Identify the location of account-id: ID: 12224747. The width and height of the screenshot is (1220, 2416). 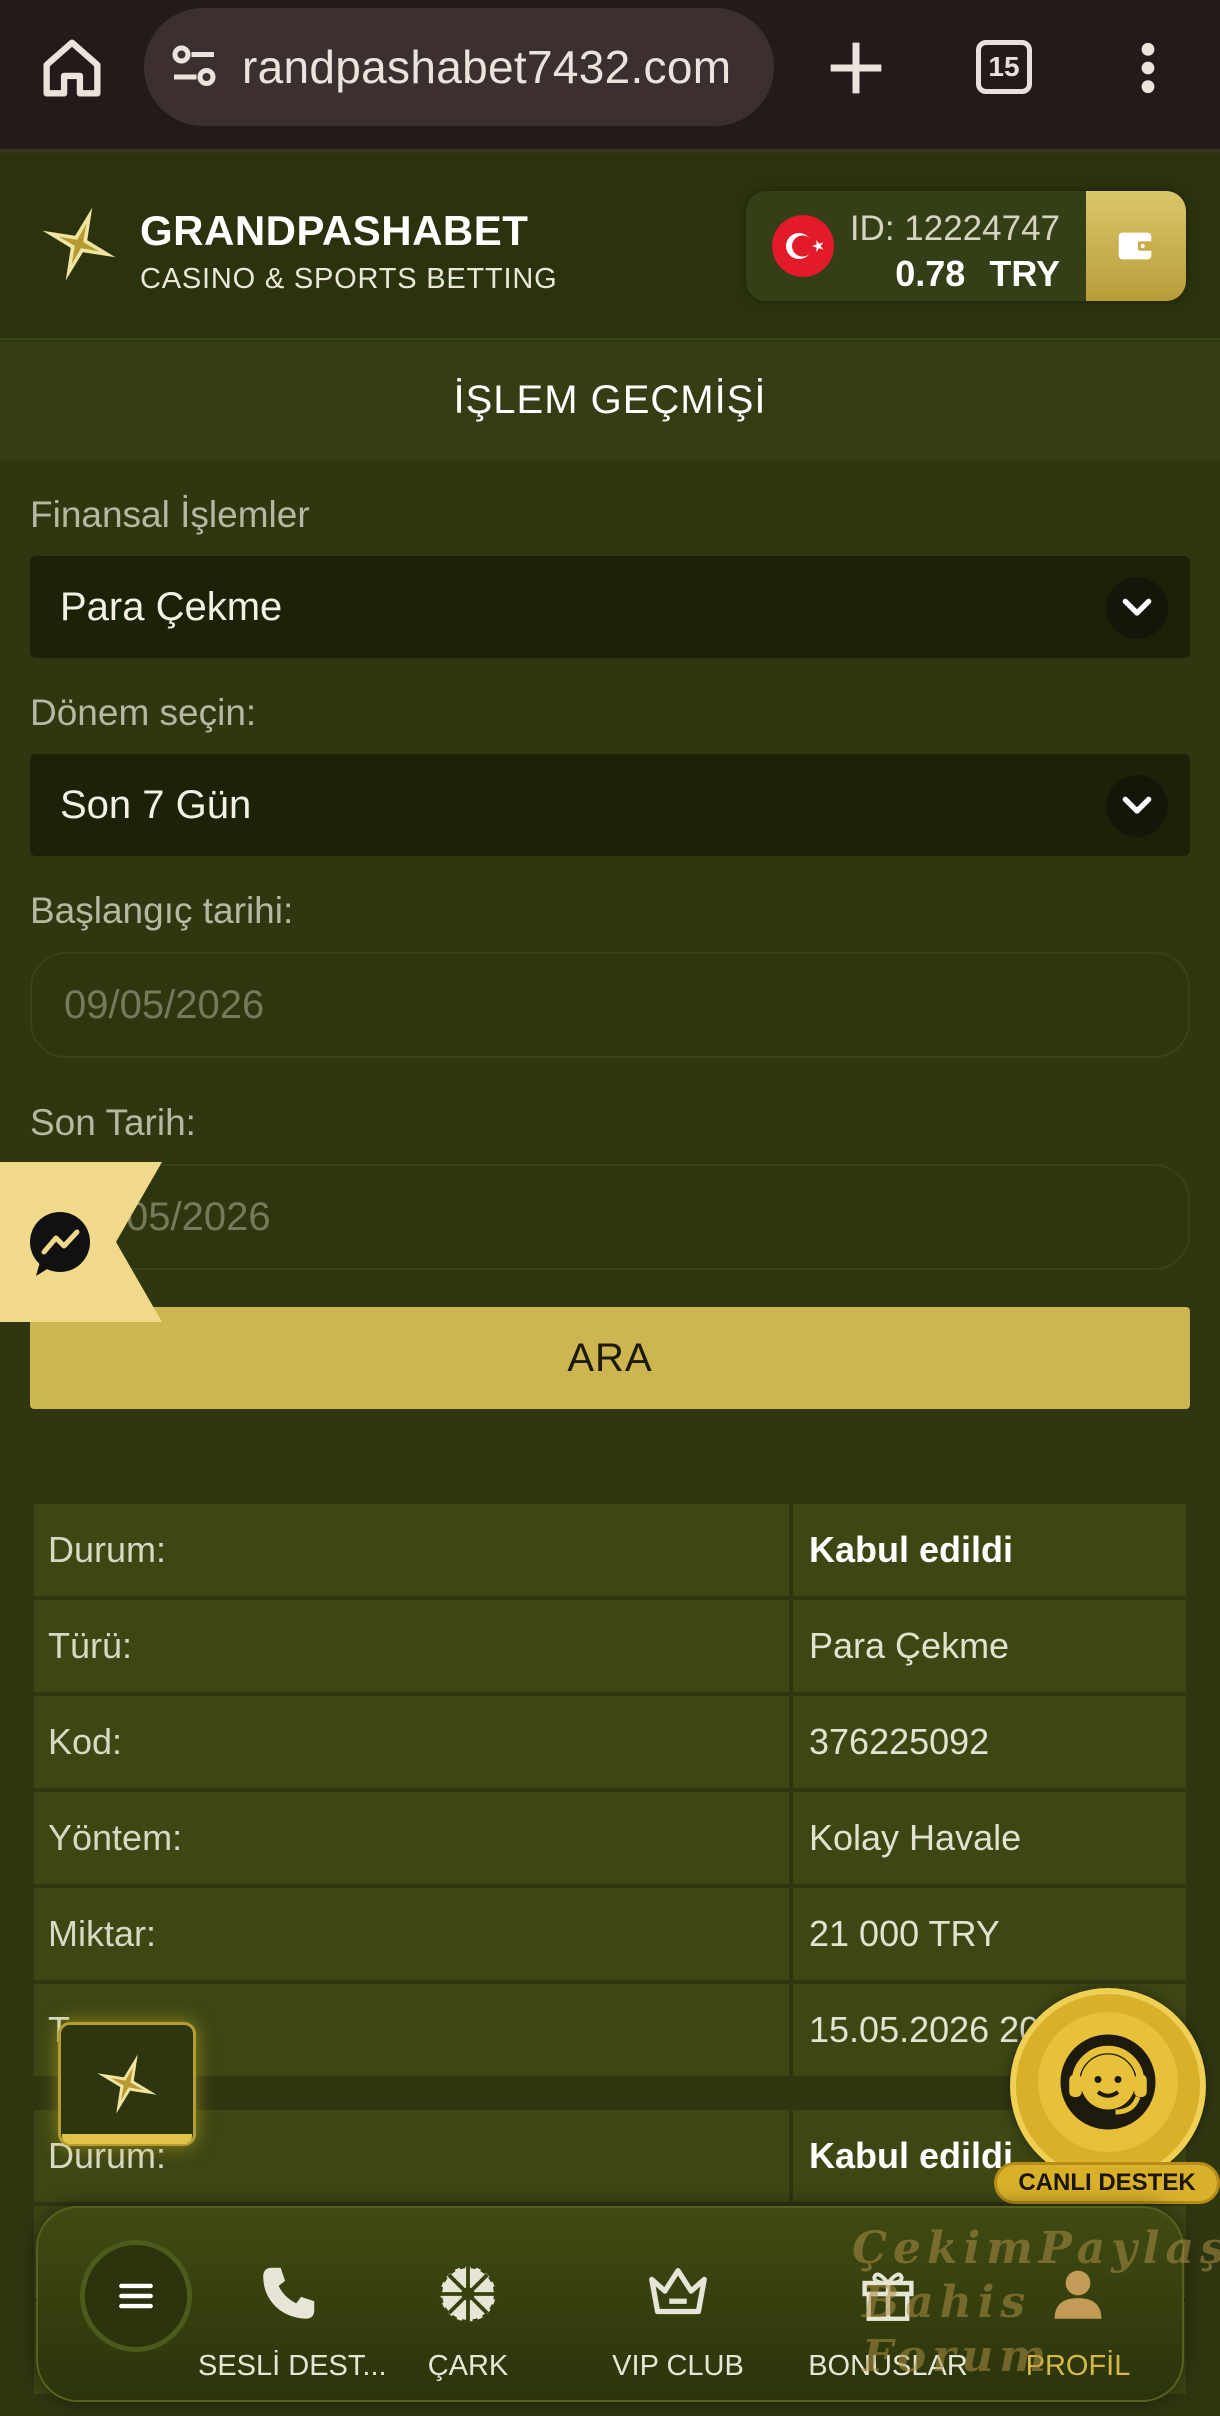
(954, 228).